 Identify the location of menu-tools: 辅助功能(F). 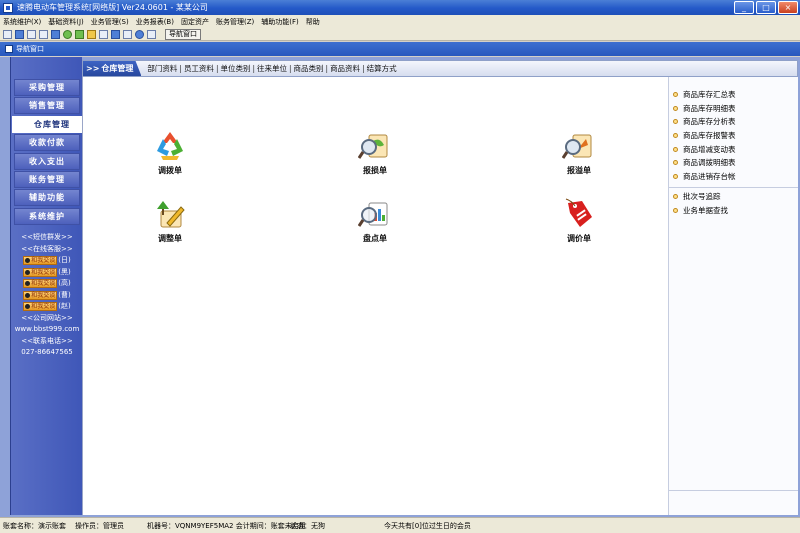
(280, 22).